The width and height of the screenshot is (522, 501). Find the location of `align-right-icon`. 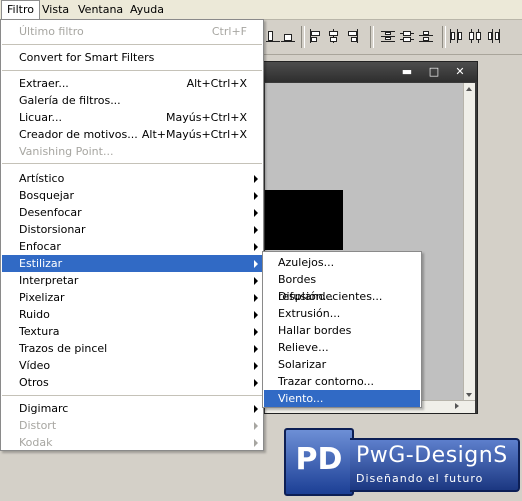

align-right-icon is located at coordinates (352, 36).